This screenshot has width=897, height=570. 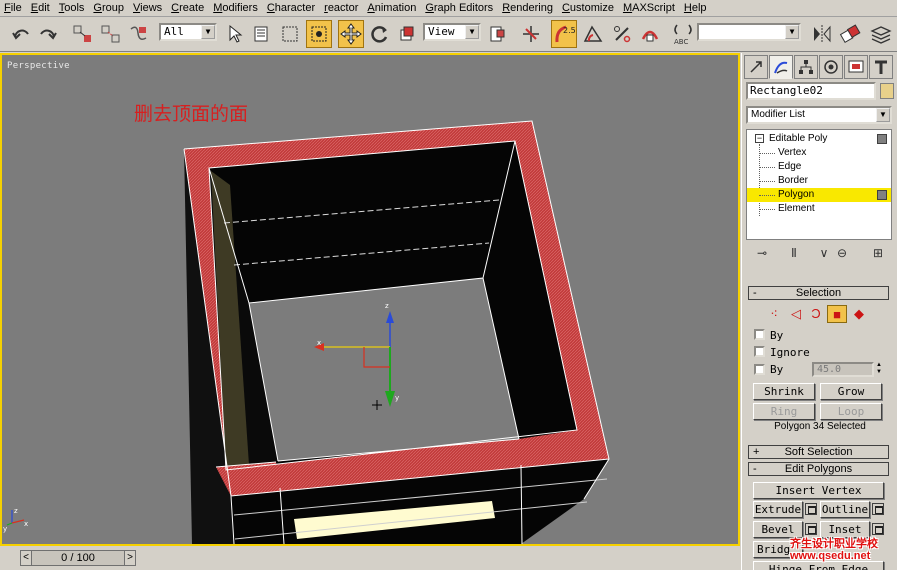 What do you see at coordinates (531, 34) in the screenshot?
I see `select-and-manipulate-icon` at bounding box center [531, 34].